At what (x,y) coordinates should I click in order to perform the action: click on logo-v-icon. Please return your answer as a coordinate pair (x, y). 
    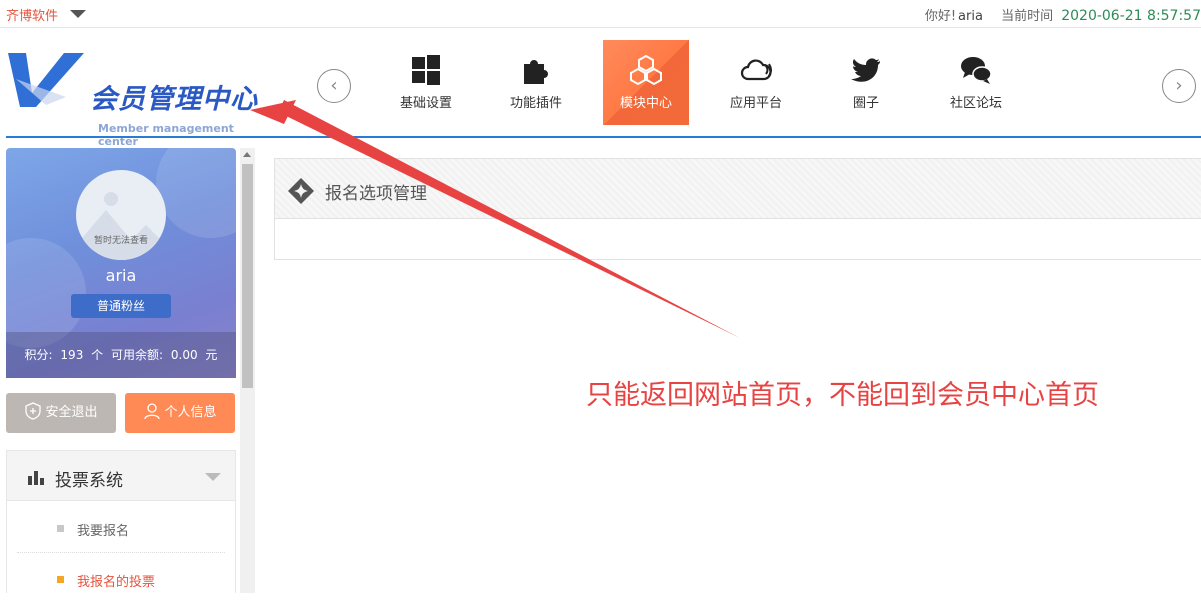
    Looking at the image, I should click on (47, 80).